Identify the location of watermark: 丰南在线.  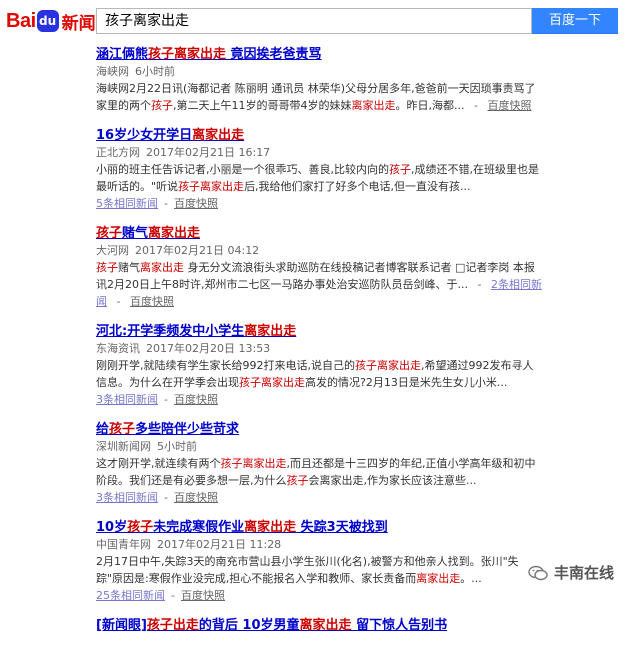
(571, 572).